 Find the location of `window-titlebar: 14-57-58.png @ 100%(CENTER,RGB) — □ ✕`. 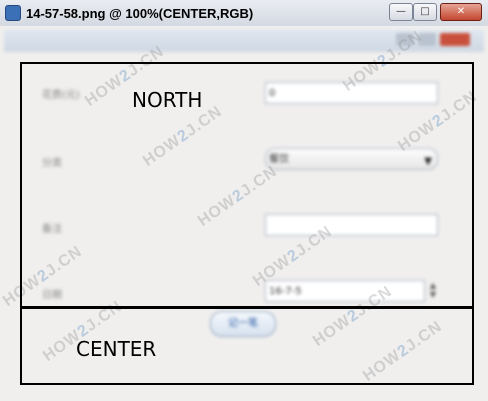

window-titlebar: 14-57-58.png @ 100%(CENTER,RGB) — □ ✕ is located at coordinates (244, 13).